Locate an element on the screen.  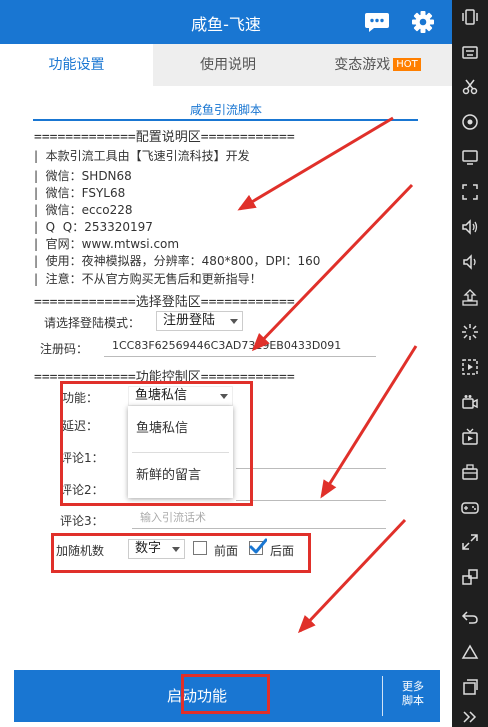
annotation-box-start is located at coordinates (225, 694).